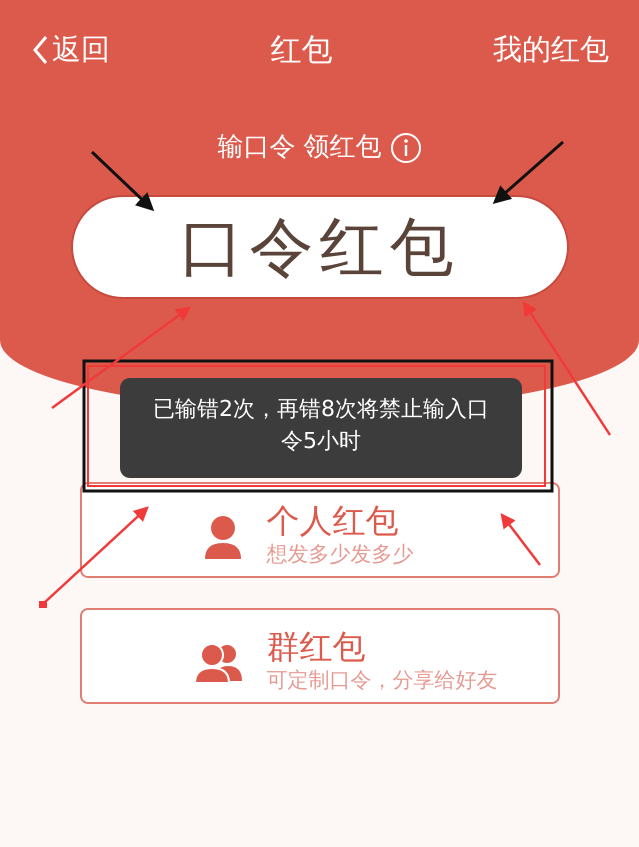  I want to click on group-icon, so click(218, 663).